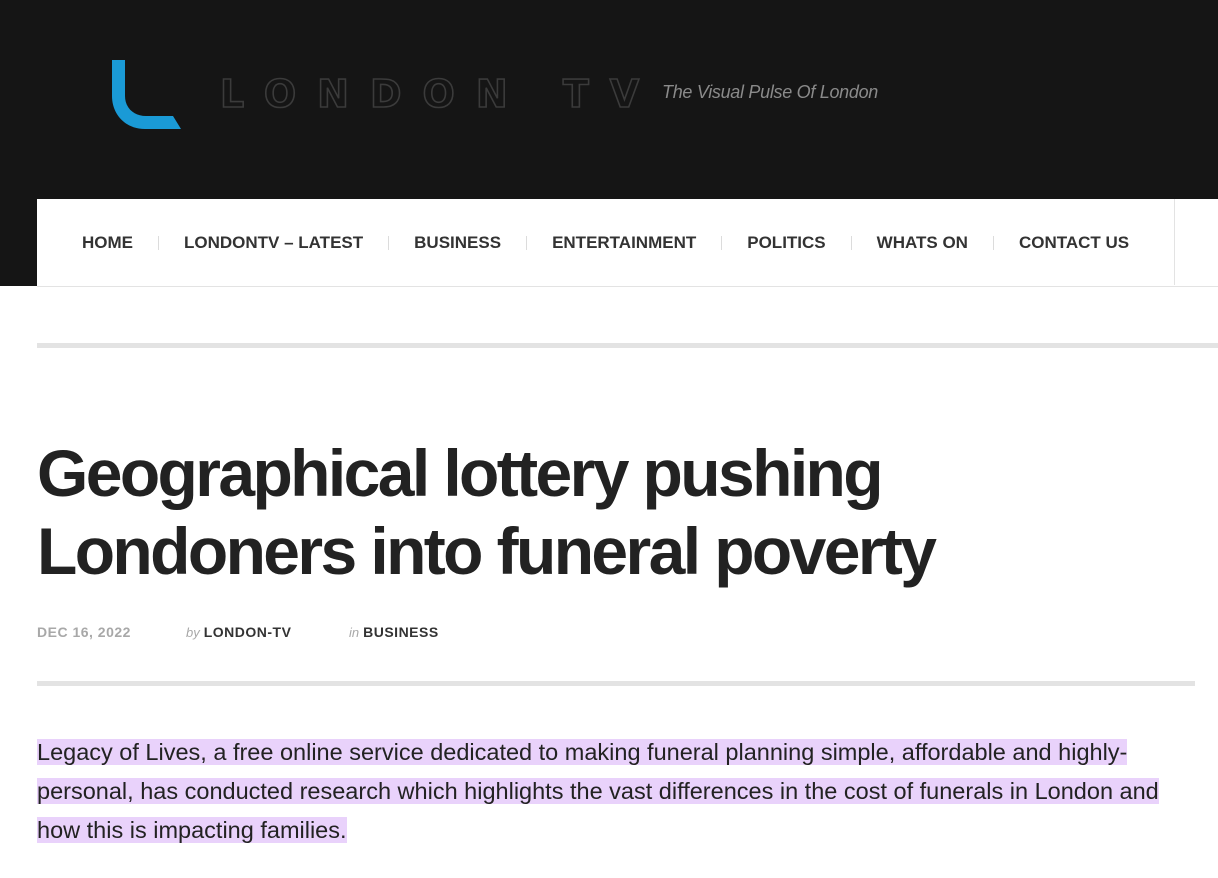  I want to click on nav-divider, so click(1174, 242).